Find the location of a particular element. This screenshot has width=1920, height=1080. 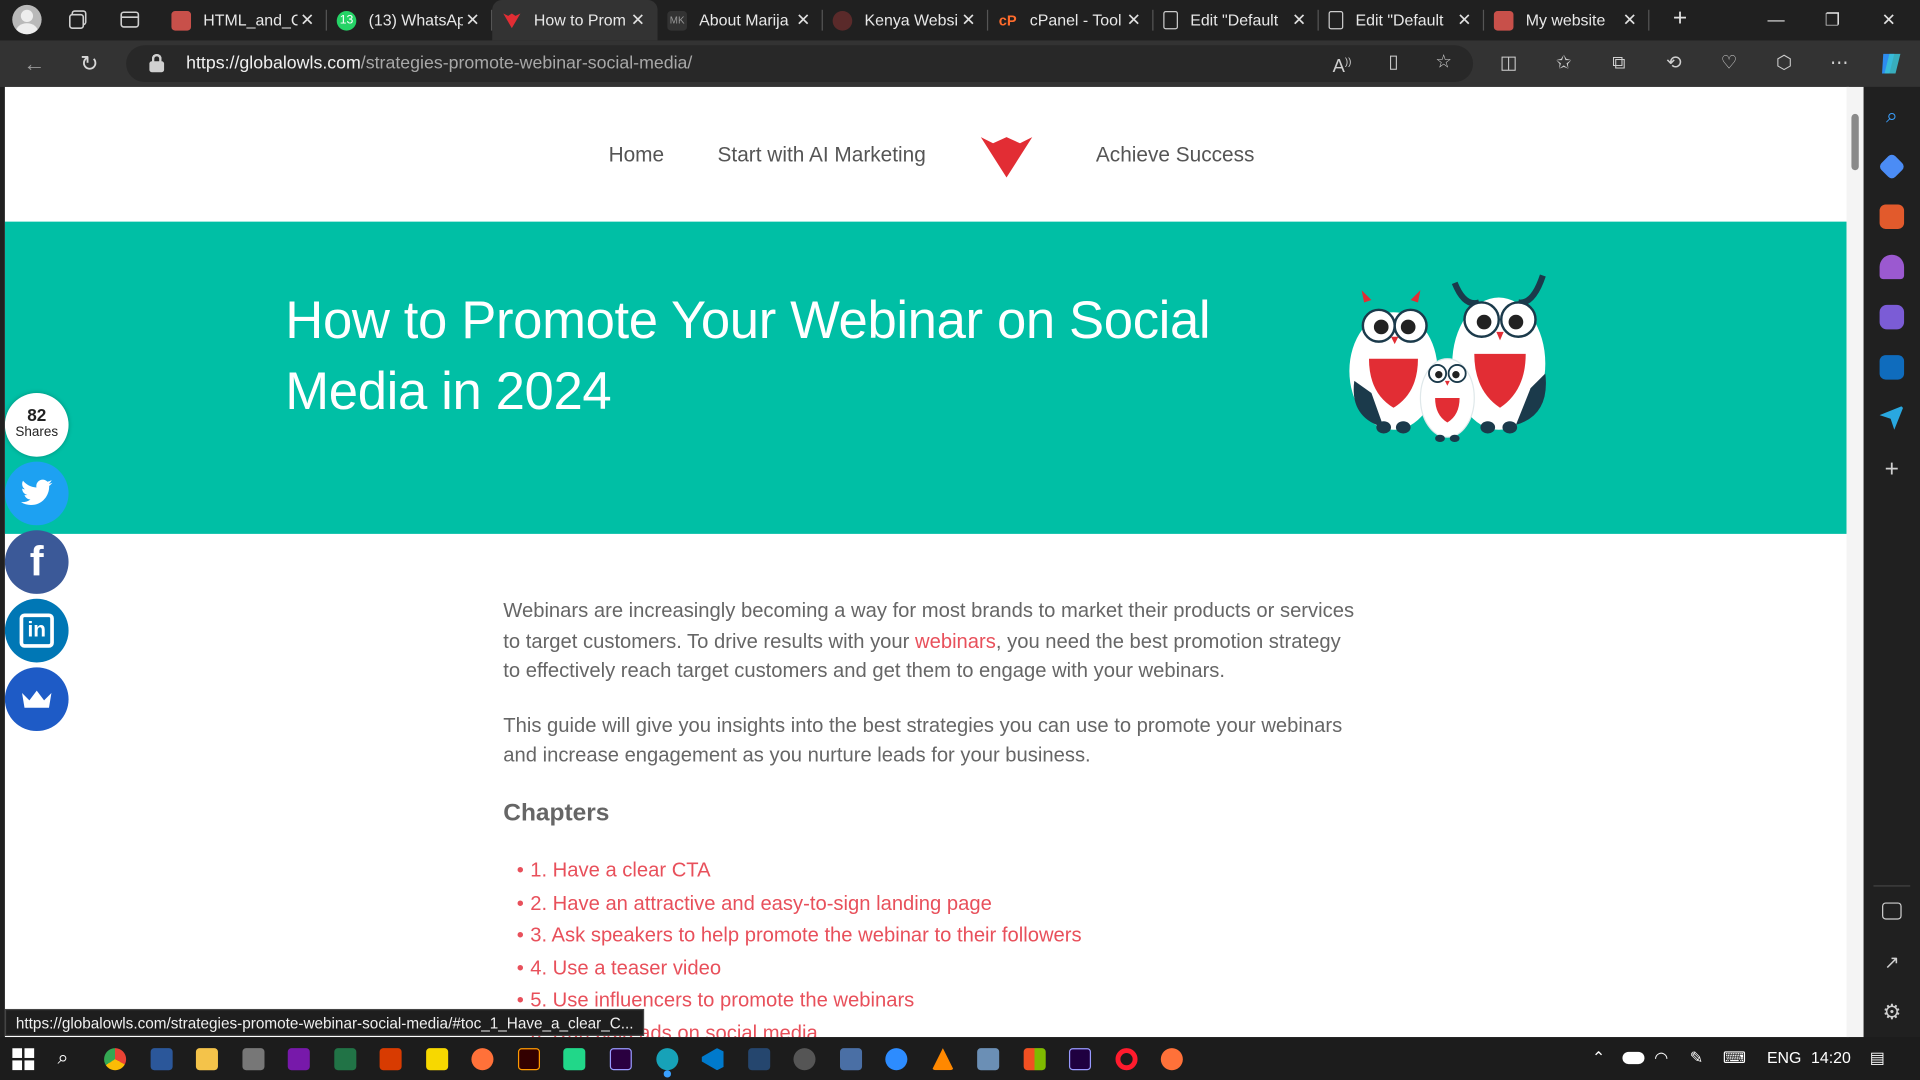

linkedin-share-button: in is located at coordinates (36, 630).